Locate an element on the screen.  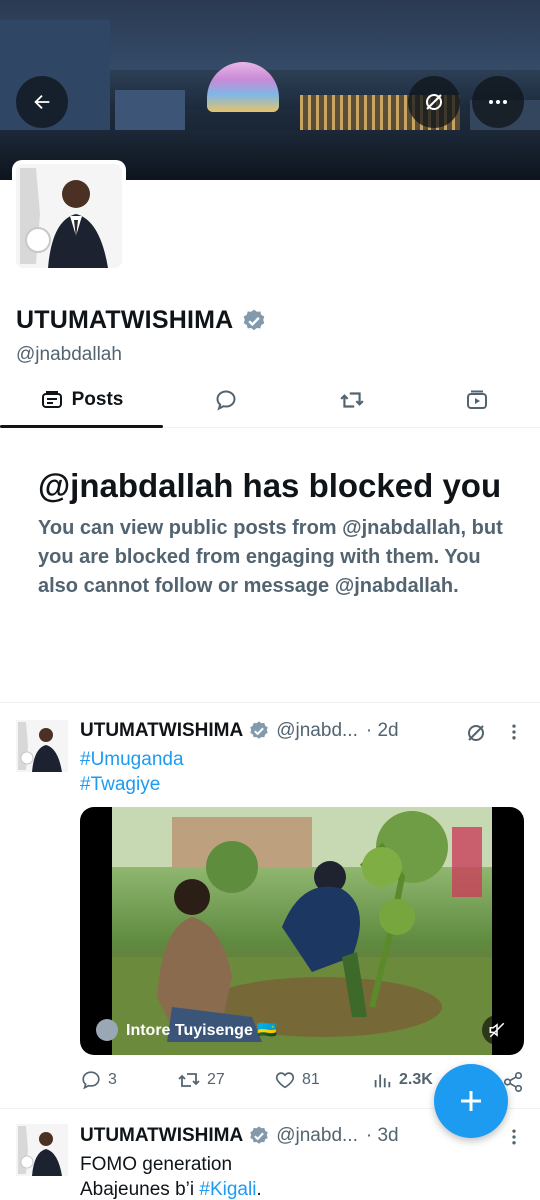
back-button is located at coordinates (42, 102).